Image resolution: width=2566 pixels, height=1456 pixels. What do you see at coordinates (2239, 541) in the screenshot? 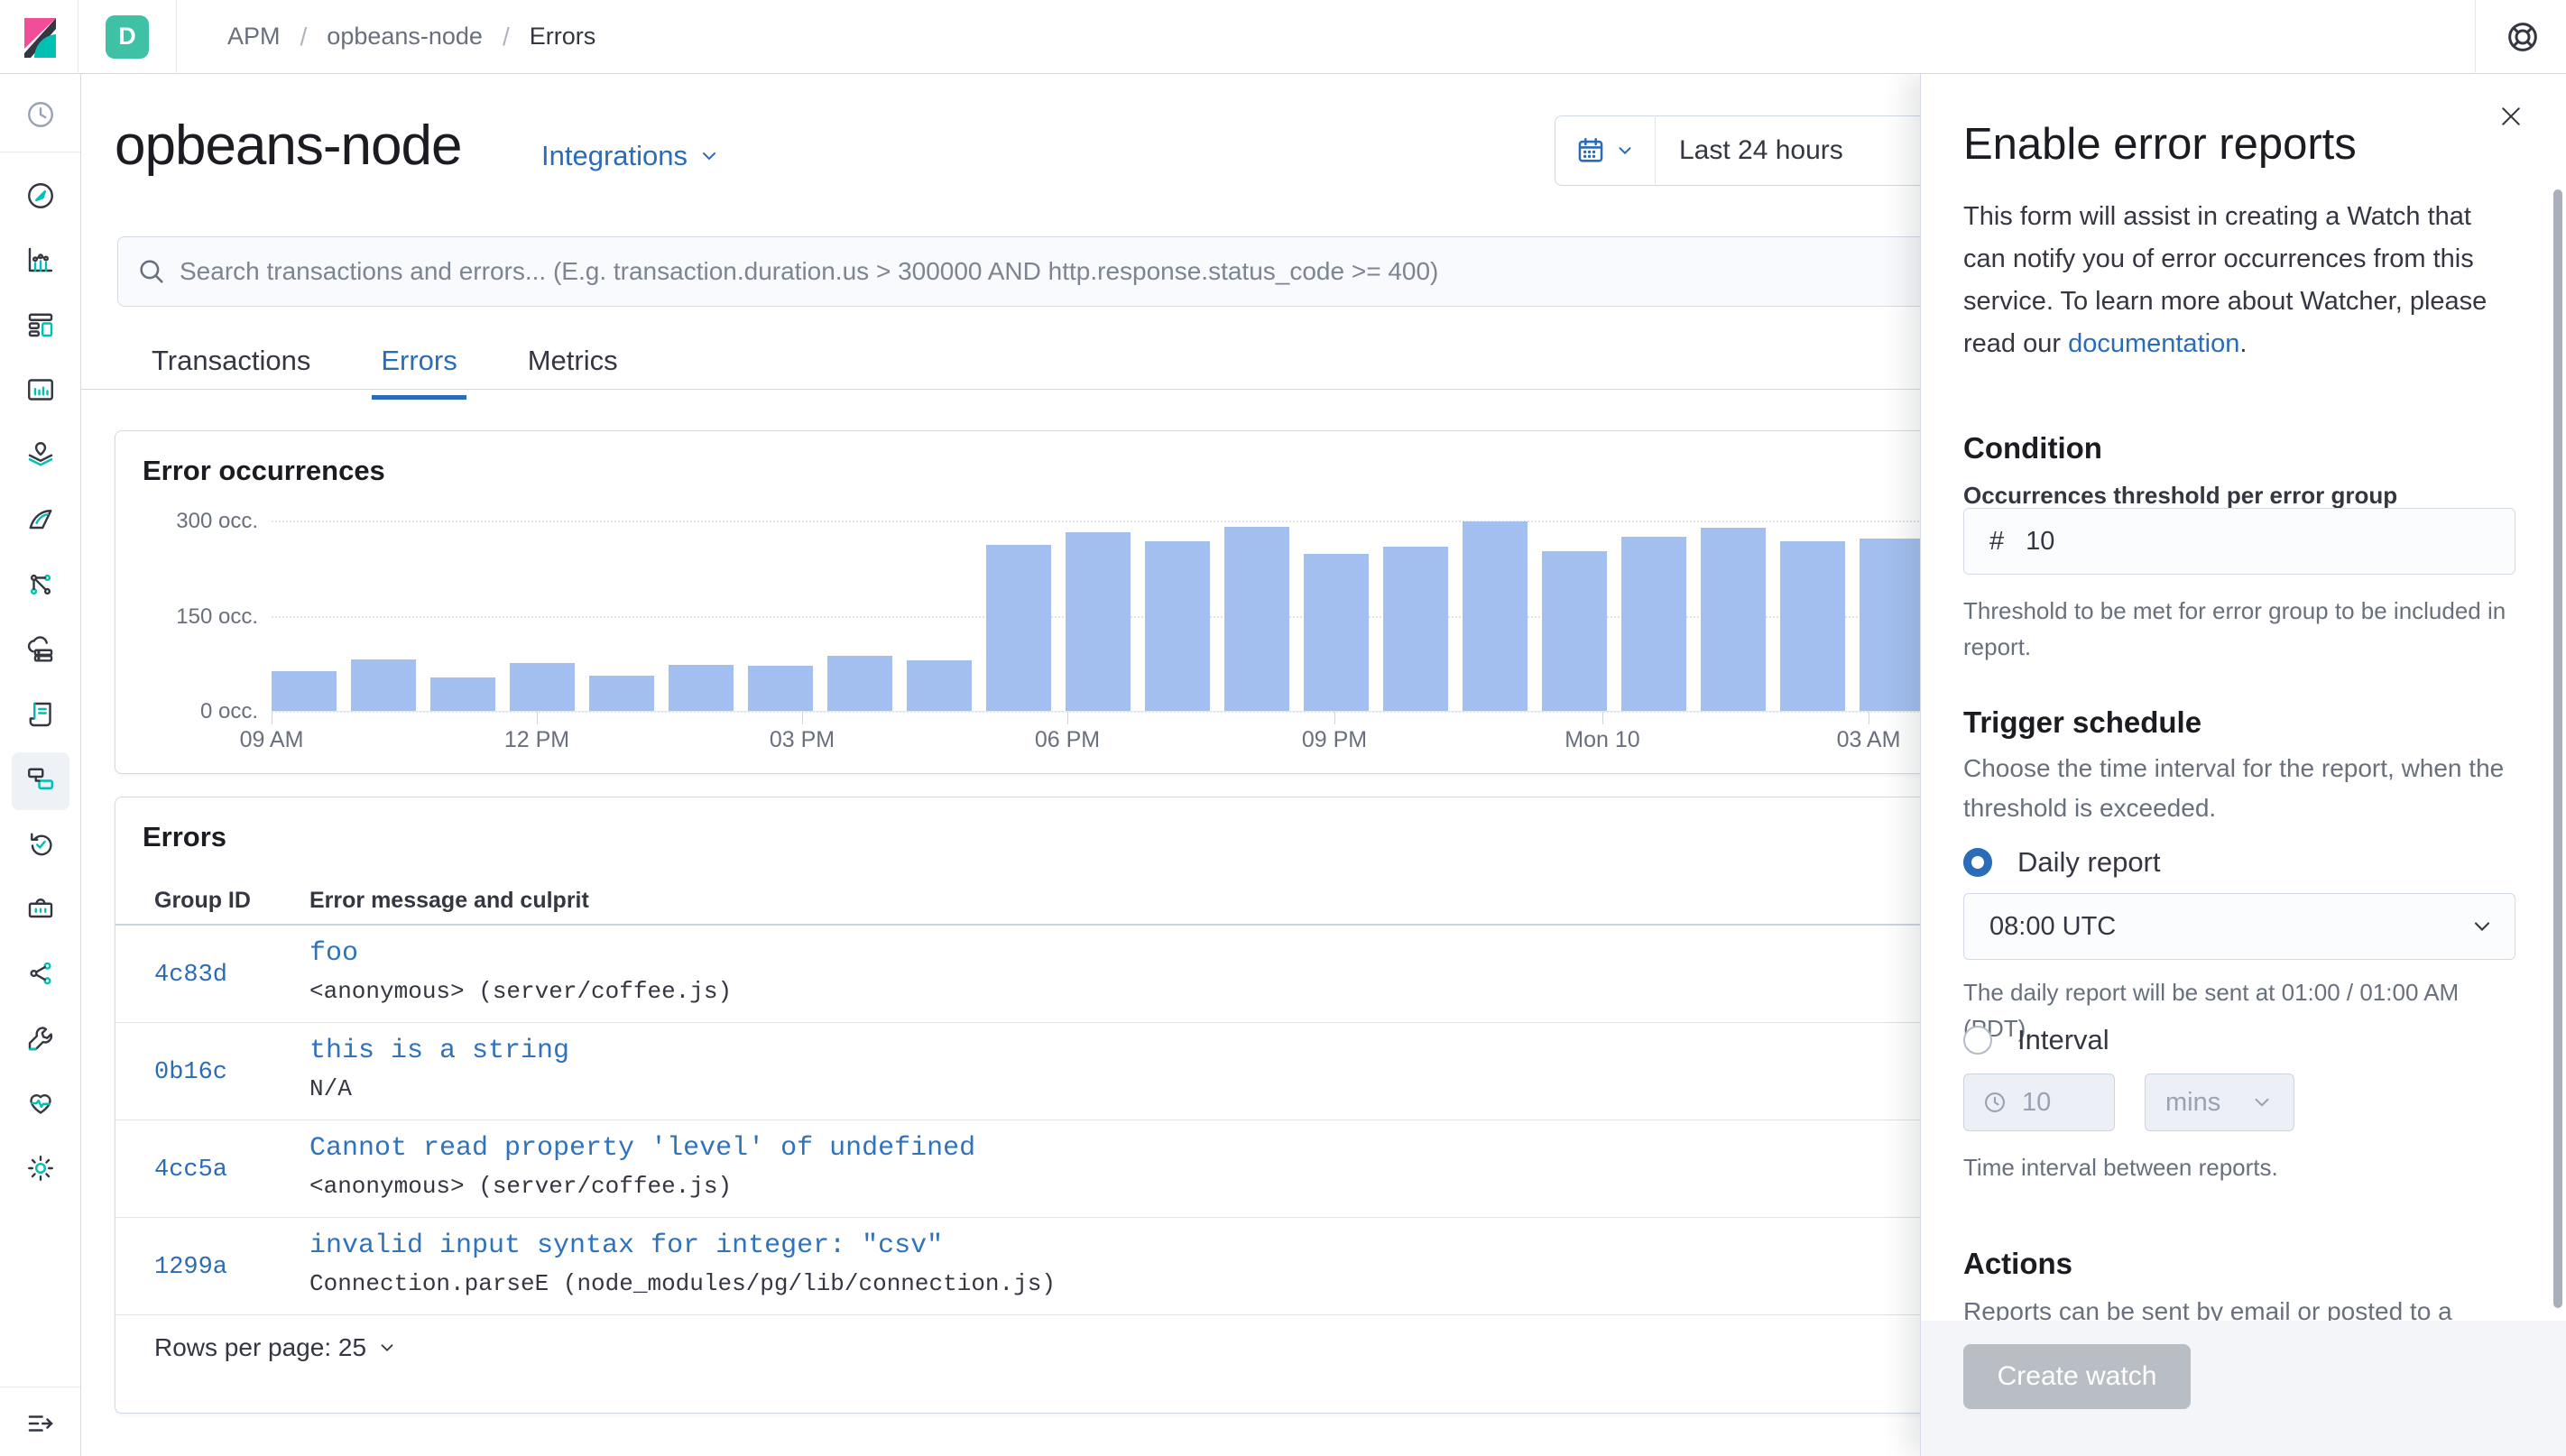
I see `threshold-input: # 10` at bounding box center [2239, 541].